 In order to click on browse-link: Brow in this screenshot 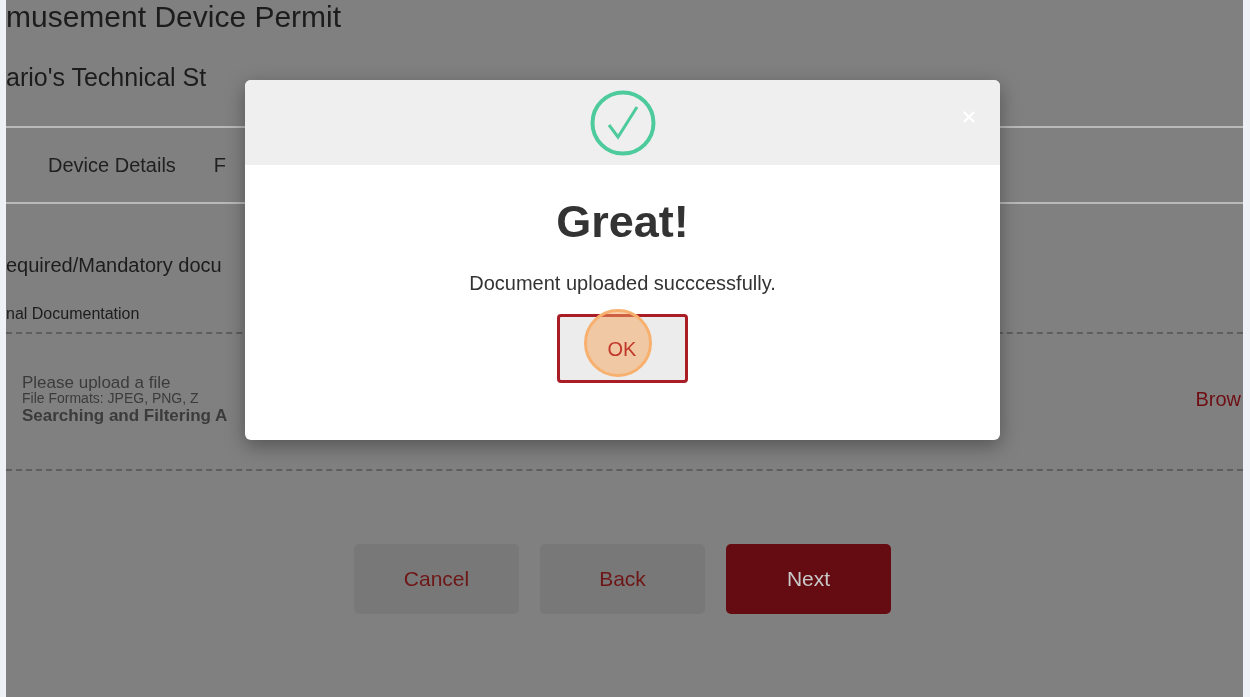, I will do `click(1218, 399)`.